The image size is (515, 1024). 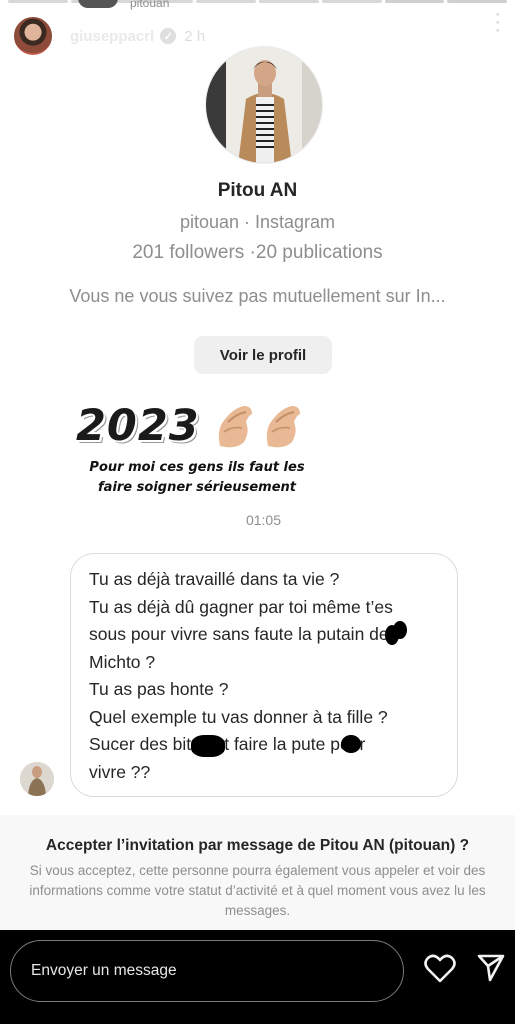 What do you see at coordinates (259, 426) in the screenshot?
I see `pinched-fingers-emoji` at bounding box center [259, 426].